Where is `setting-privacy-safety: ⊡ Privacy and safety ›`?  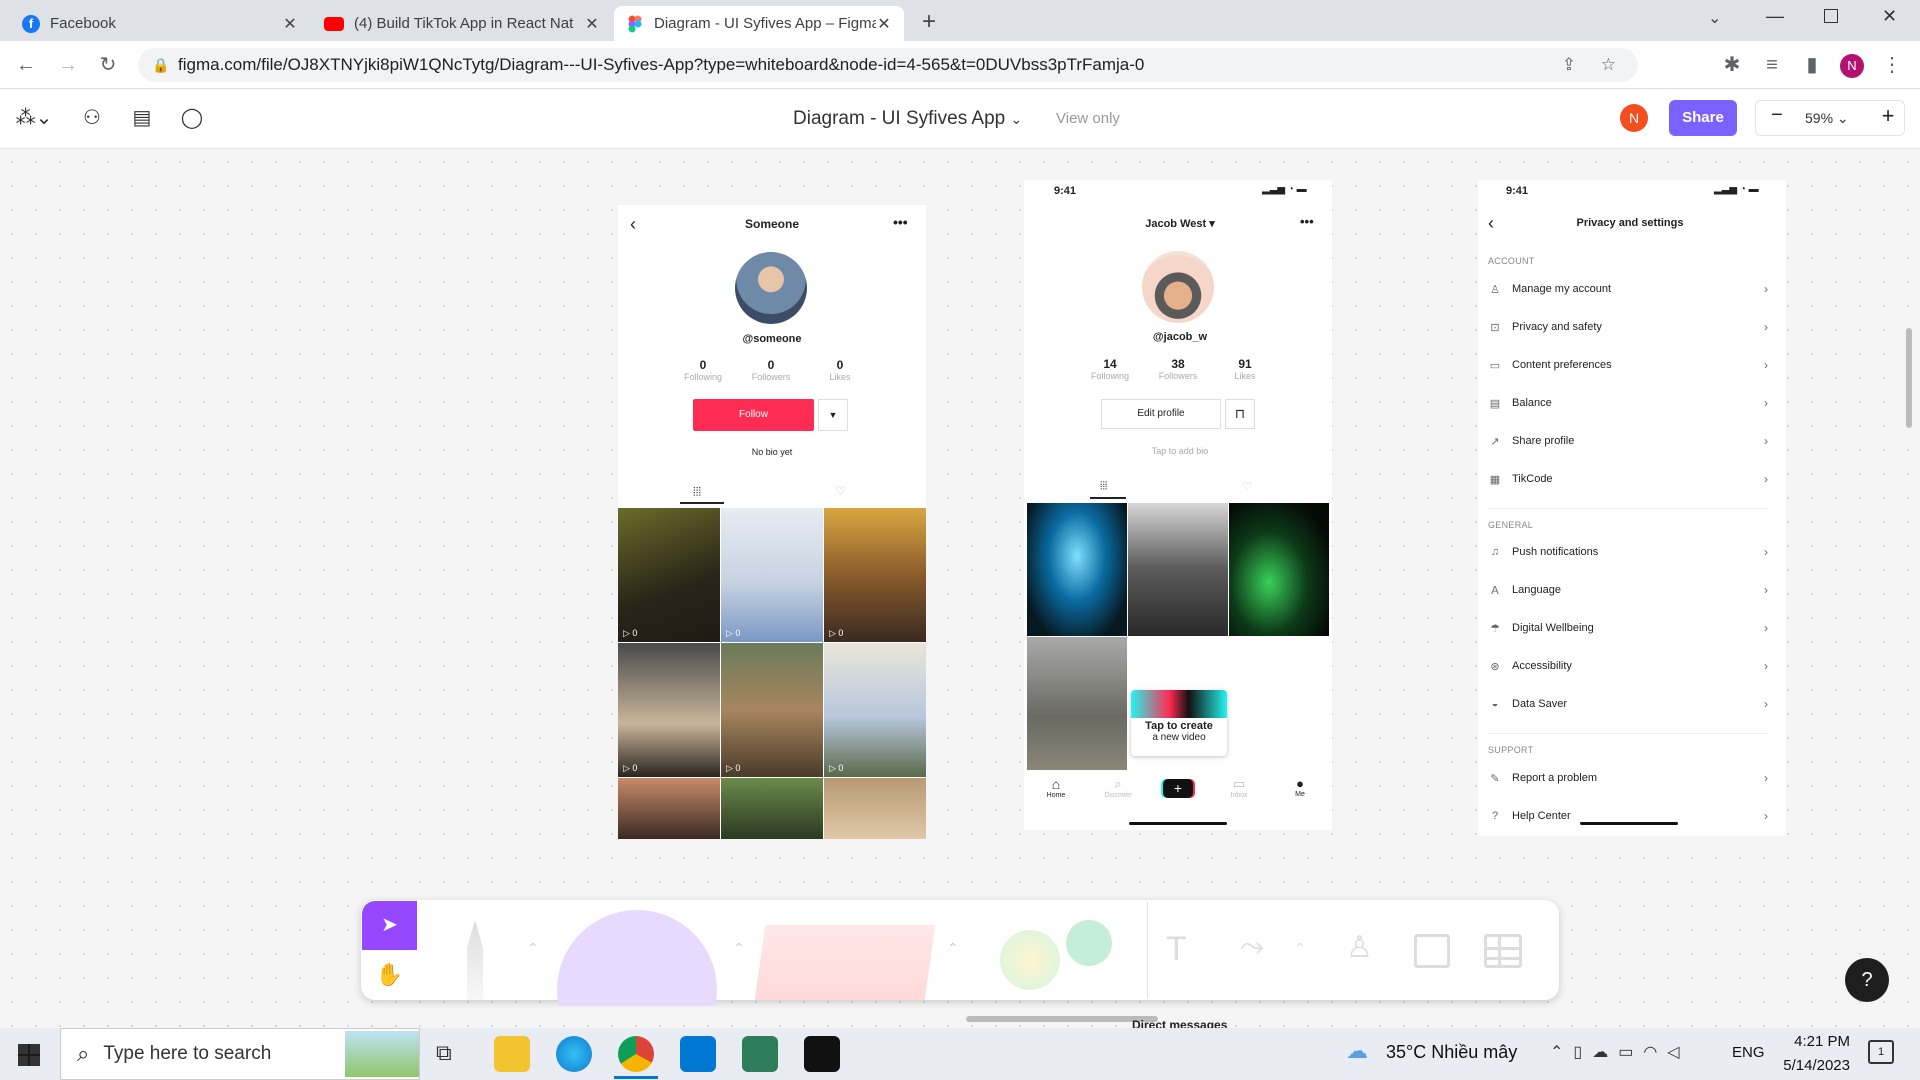
setting-privacy-safety: ⊡ Privacy and safety › is located at coordinates (1628, 327).